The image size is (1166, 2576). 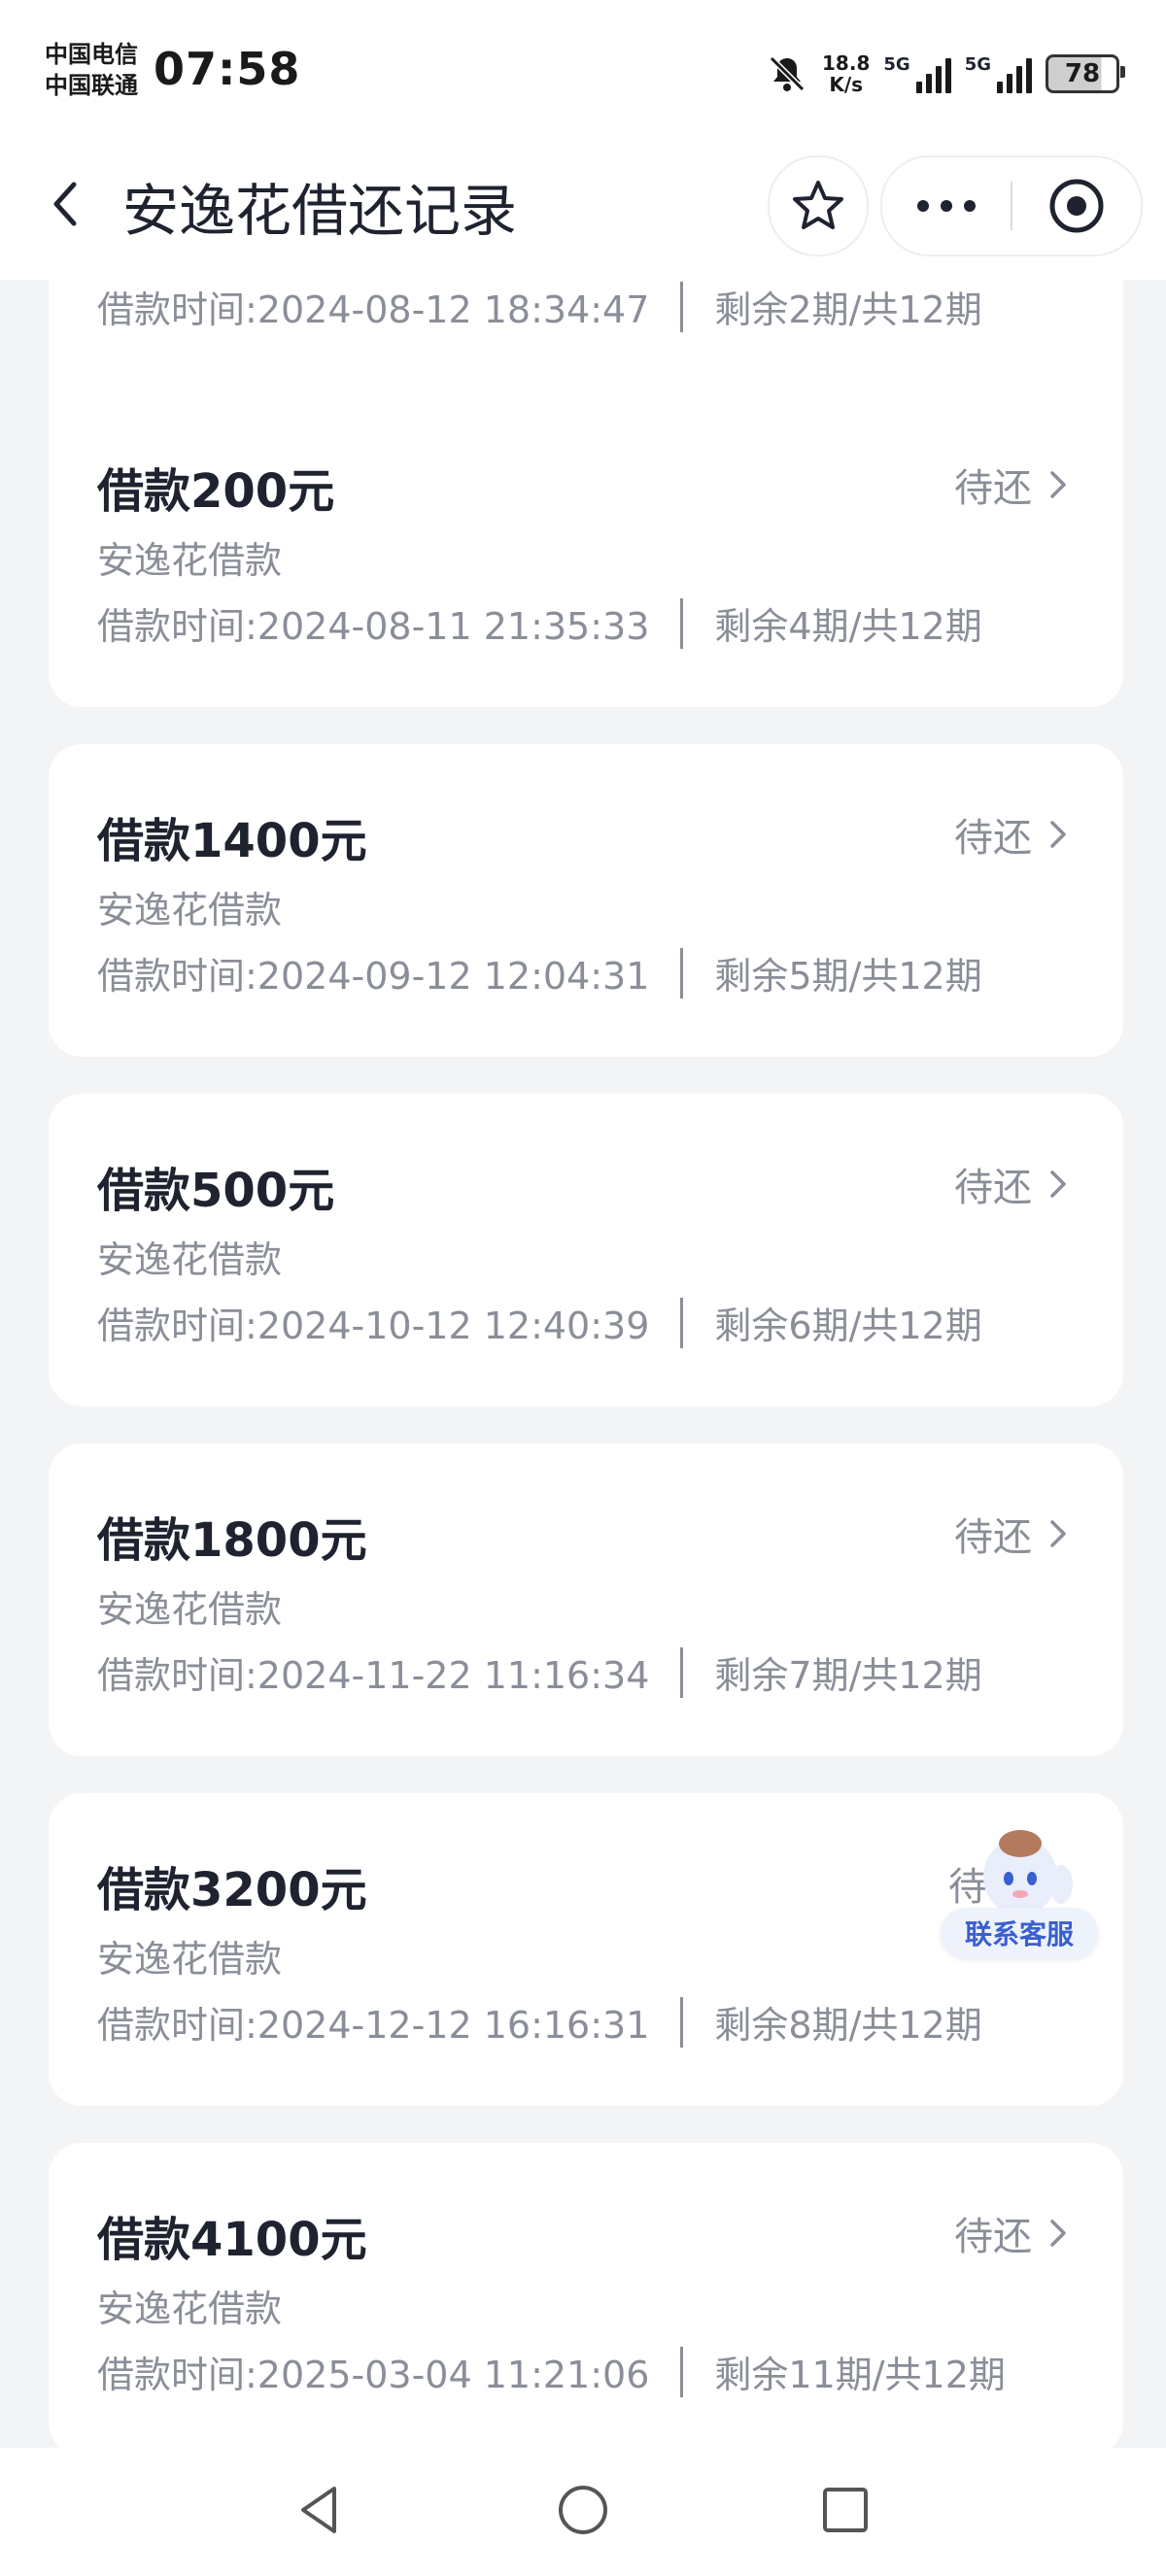 What do you see at coordinates (373, 2375) in the screenshot?
I see `loan-time: 借款时间:2025-03-04 11:21:06` at bounding box center [373, 2375].